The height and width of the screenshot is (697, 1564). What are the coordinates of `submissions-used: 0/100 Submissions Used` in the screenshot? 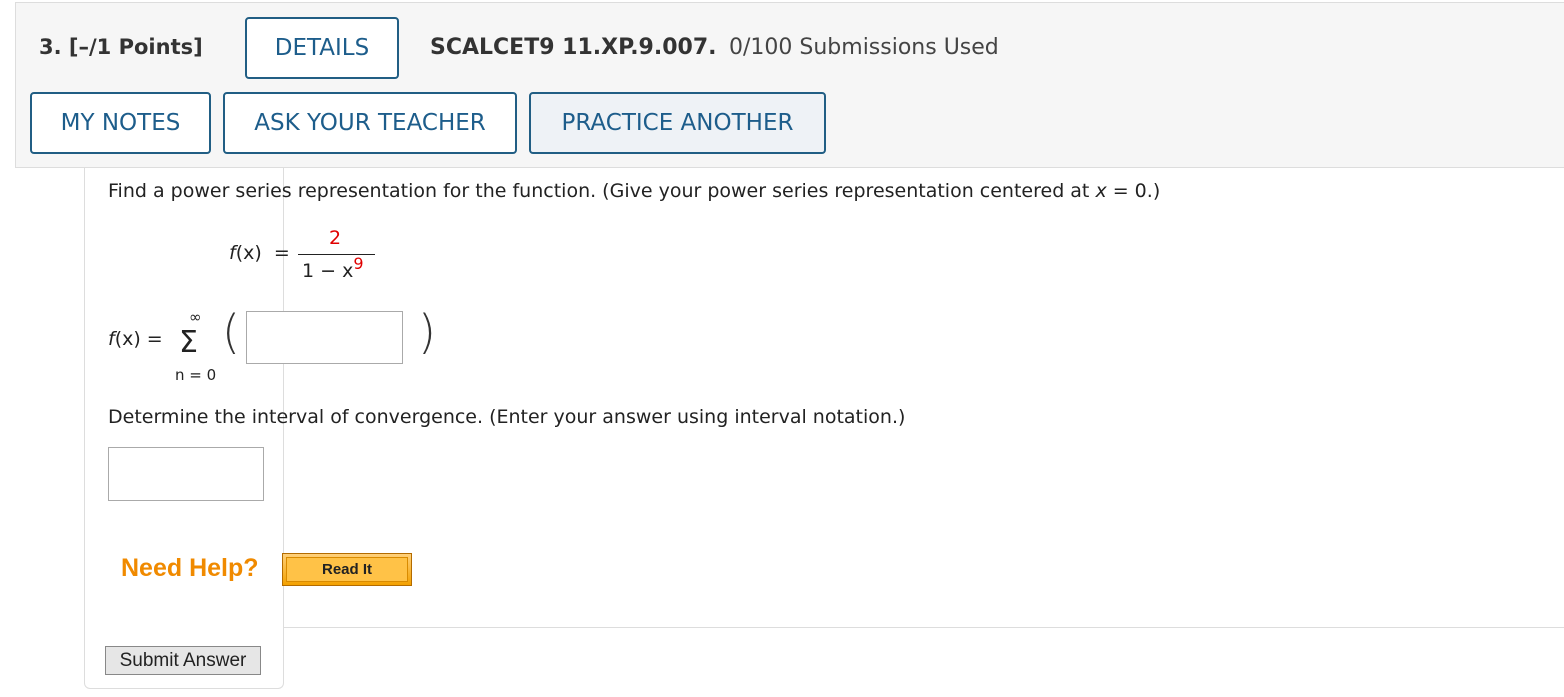 It's located at (864, 47).